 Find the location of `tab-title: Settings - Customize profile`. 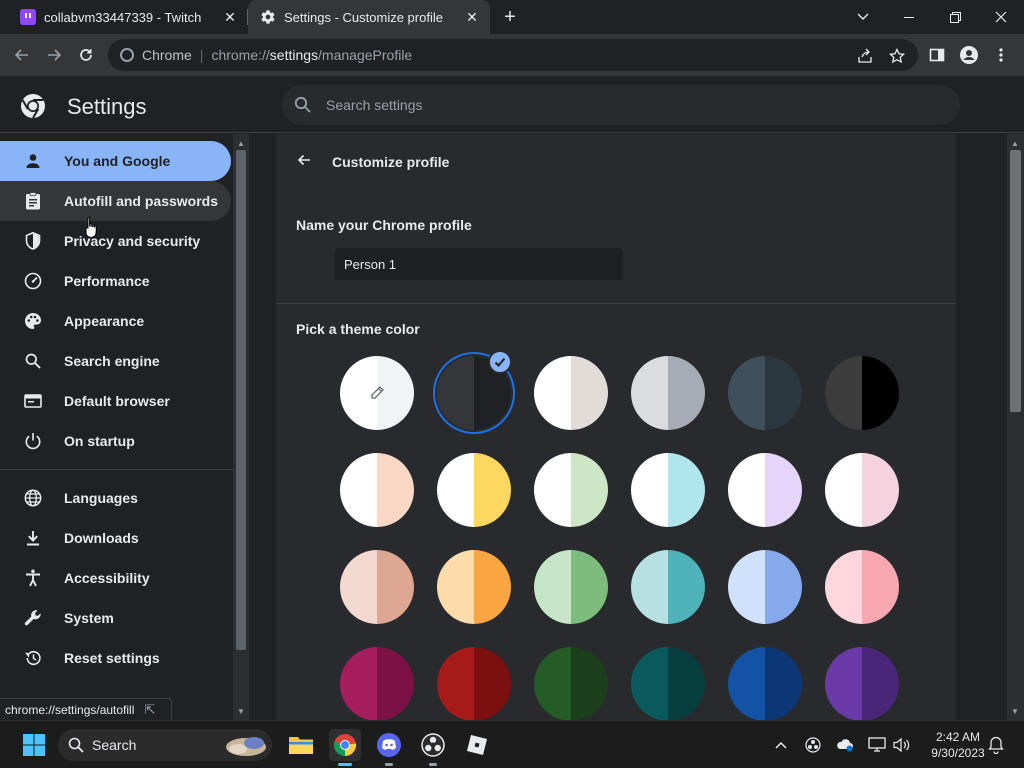

tab-title: Settings - Customize profile is located at coordinates (363, 17).